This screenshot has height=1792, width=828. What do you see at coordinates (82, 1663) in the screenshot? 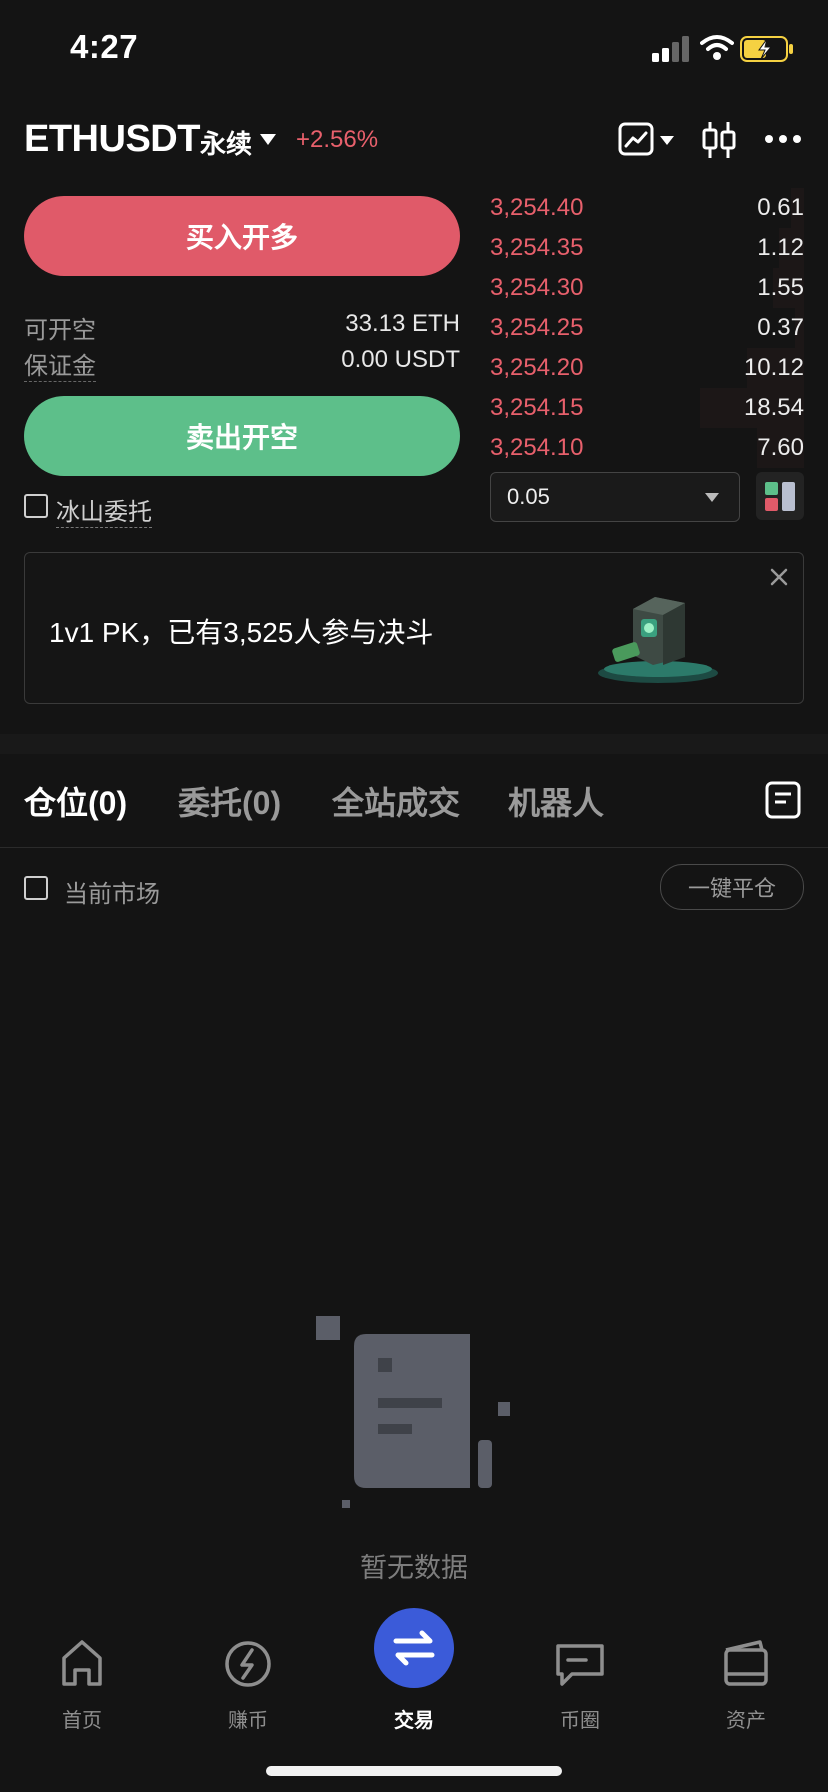
I see `home-icon` at bounding box center [82, 1663].